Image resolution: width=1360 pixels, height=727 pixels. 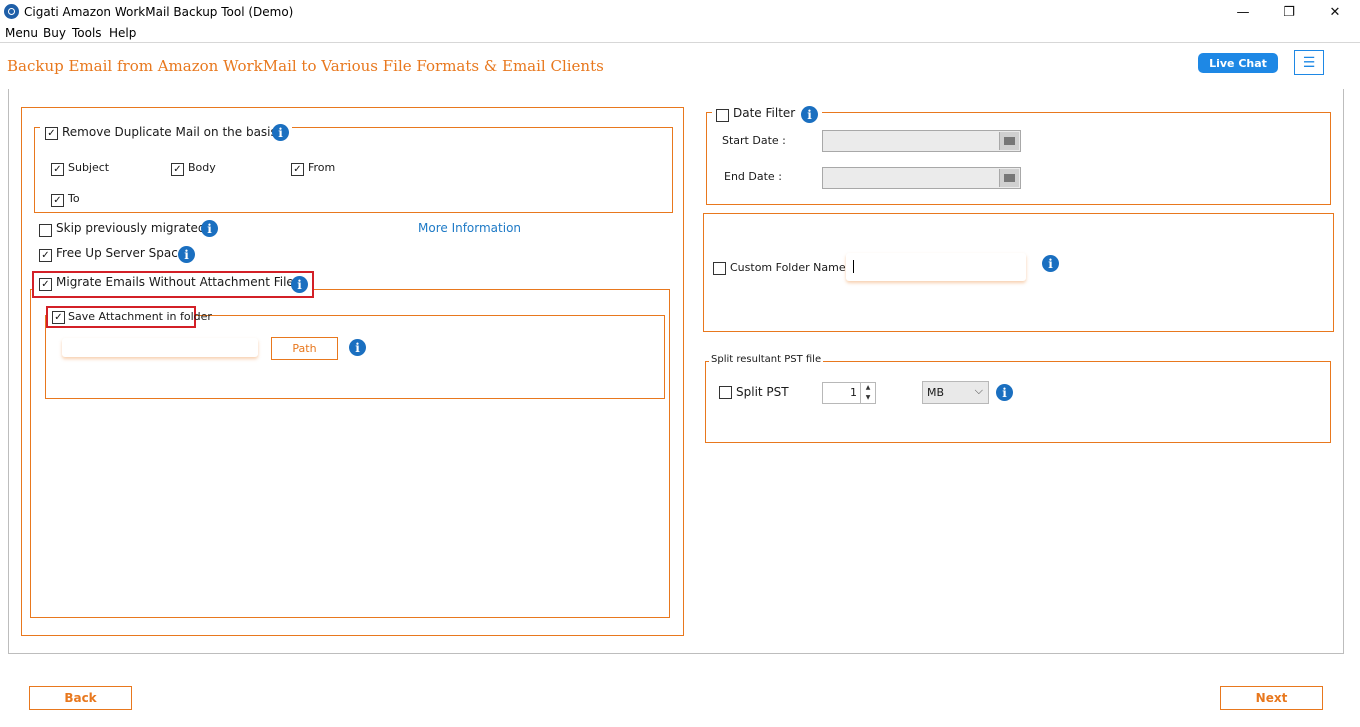 What do you see at coordinates (936, 267) in the screenshot?
I see `custom-folder-input` at bounding box center [936, 267].